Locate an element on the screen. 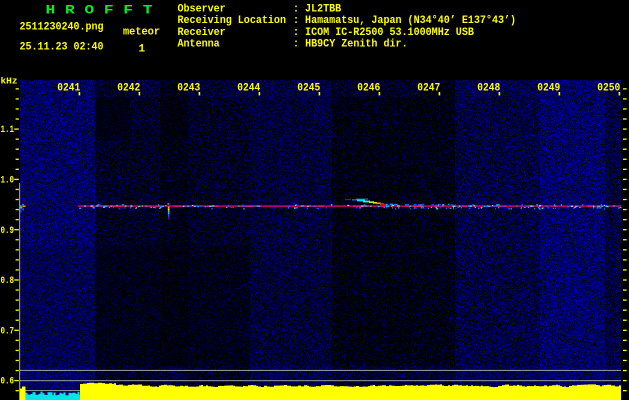  svg-text: 1 is located at coordinates (142, 50).